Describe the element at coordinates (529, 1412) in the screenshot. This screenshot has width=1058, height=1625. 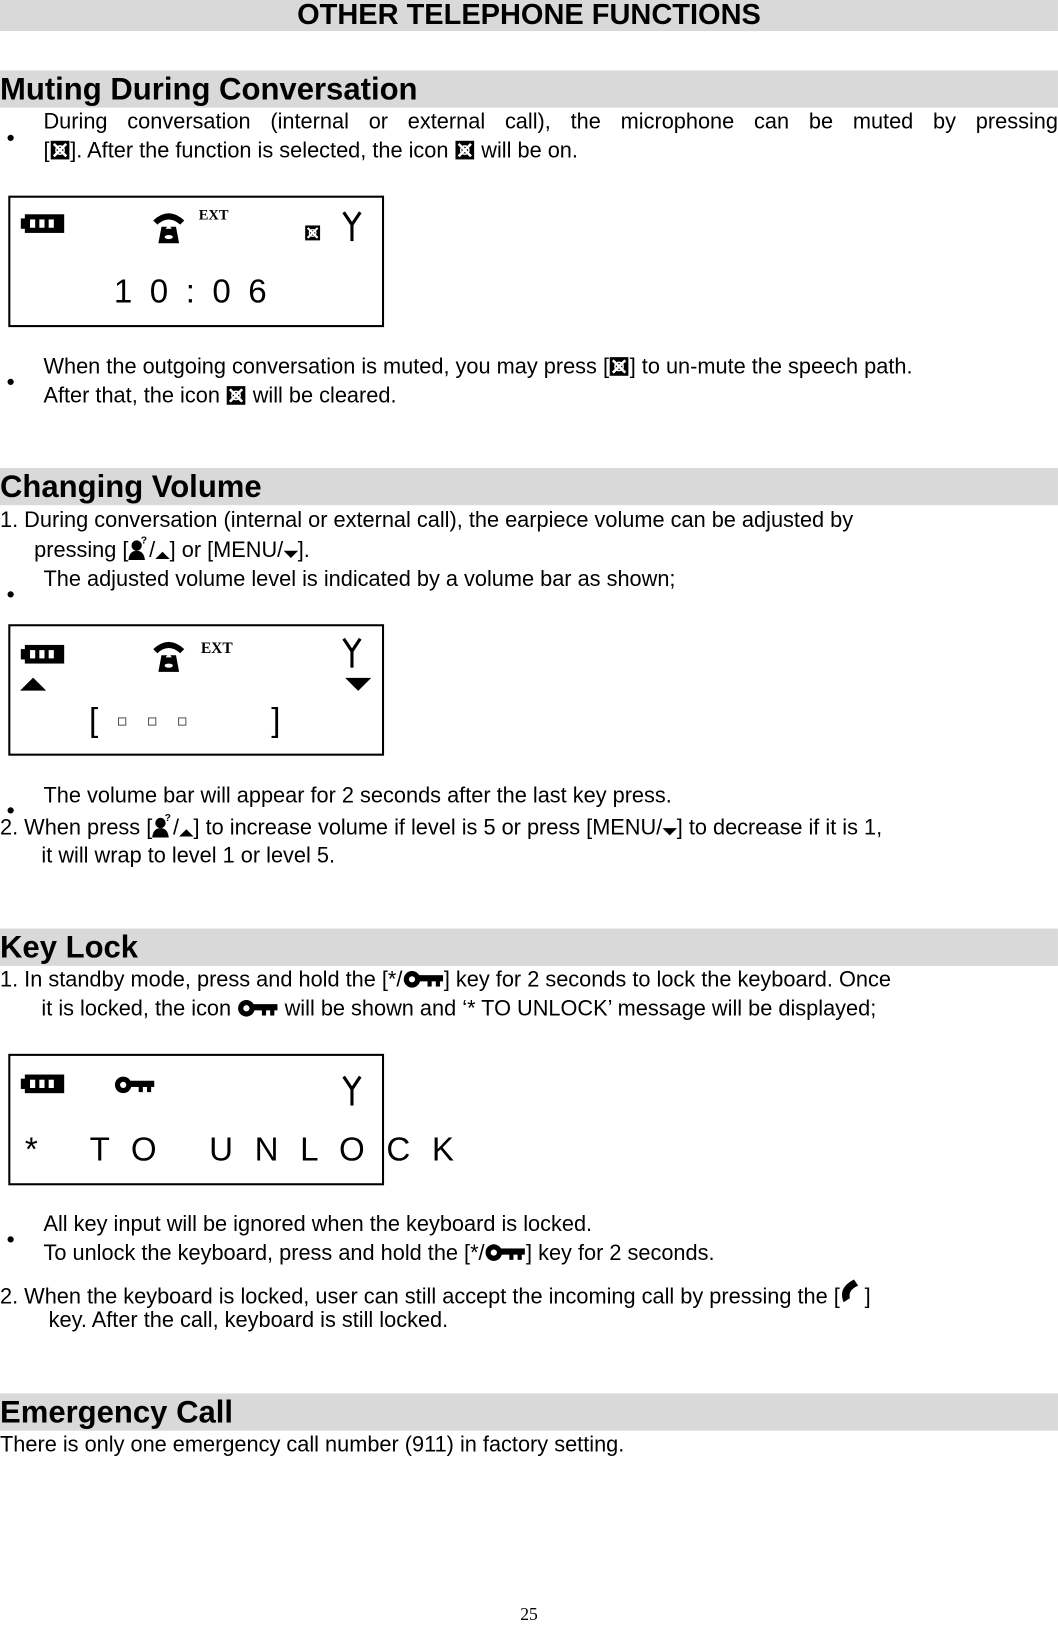
I see `section-heading-emergency: Emergency Call` at that location.